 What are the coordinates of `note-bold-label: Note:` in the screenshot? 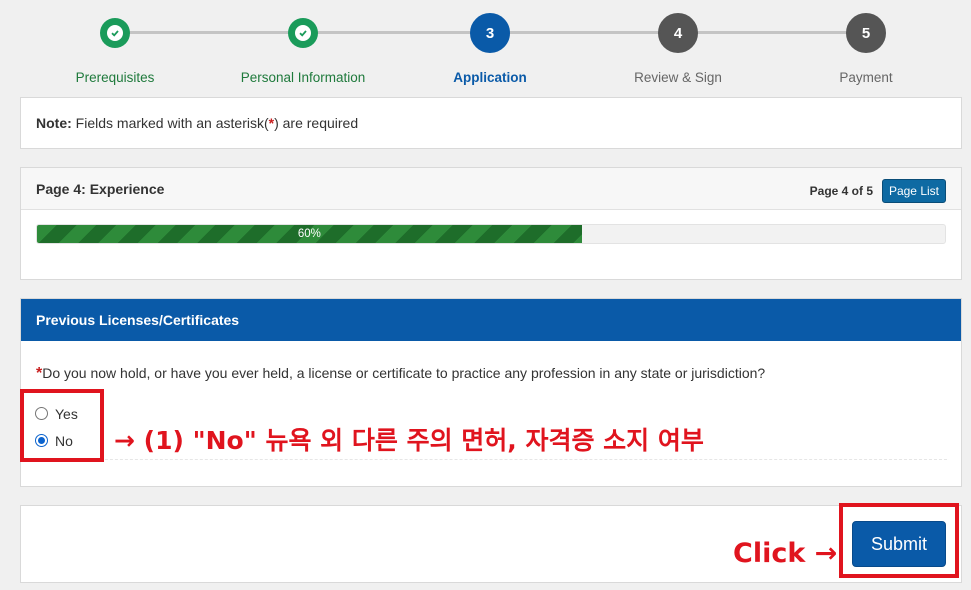 It's located at (54, 123).